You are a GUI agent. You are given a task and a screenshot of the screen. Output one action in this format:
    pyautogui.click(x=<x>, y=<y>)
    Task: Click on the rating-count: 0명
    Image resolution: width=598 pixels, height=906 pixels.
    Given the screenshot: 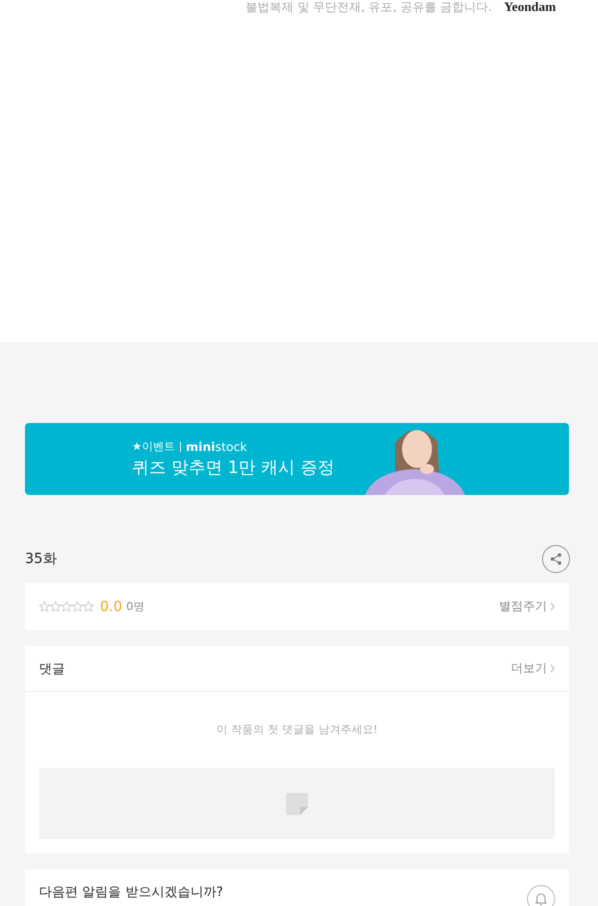 What is the action you would take?
    pyautogui.click(x=135, y=606)
    